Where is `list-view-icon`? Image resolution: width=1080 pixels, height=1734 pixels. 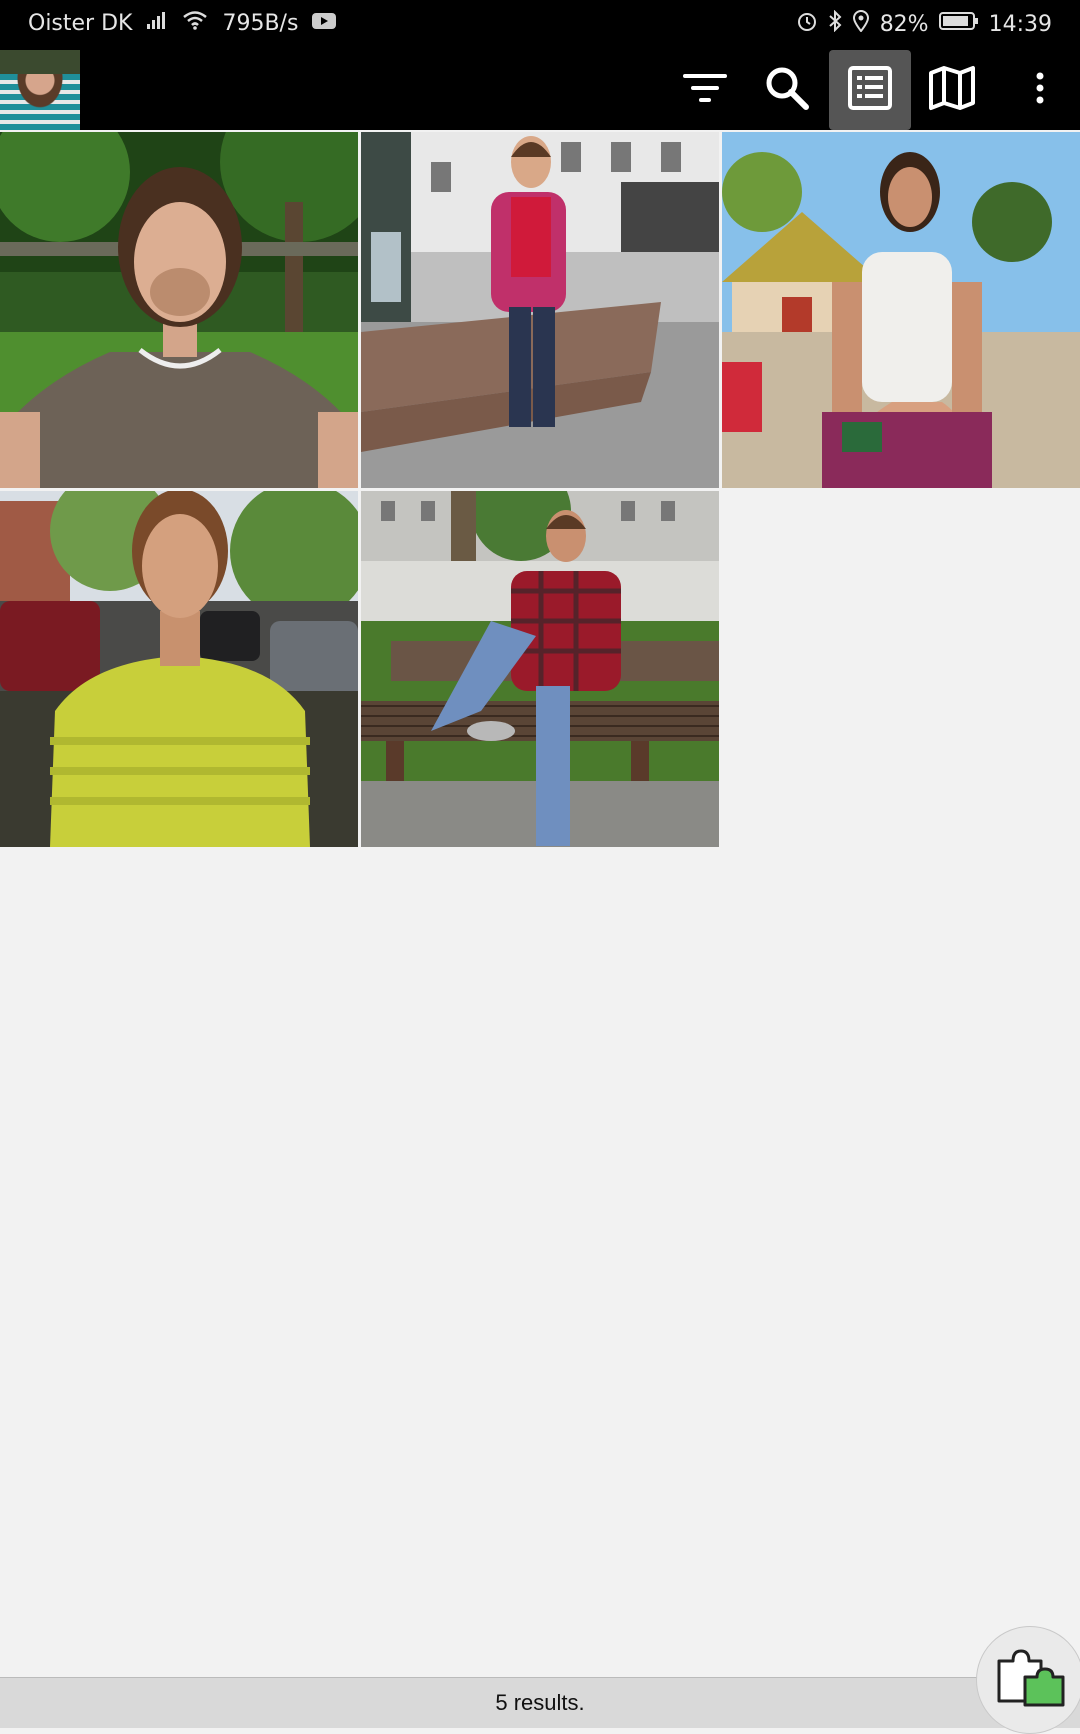 list-view-icon is located at coordinates (870, 90).